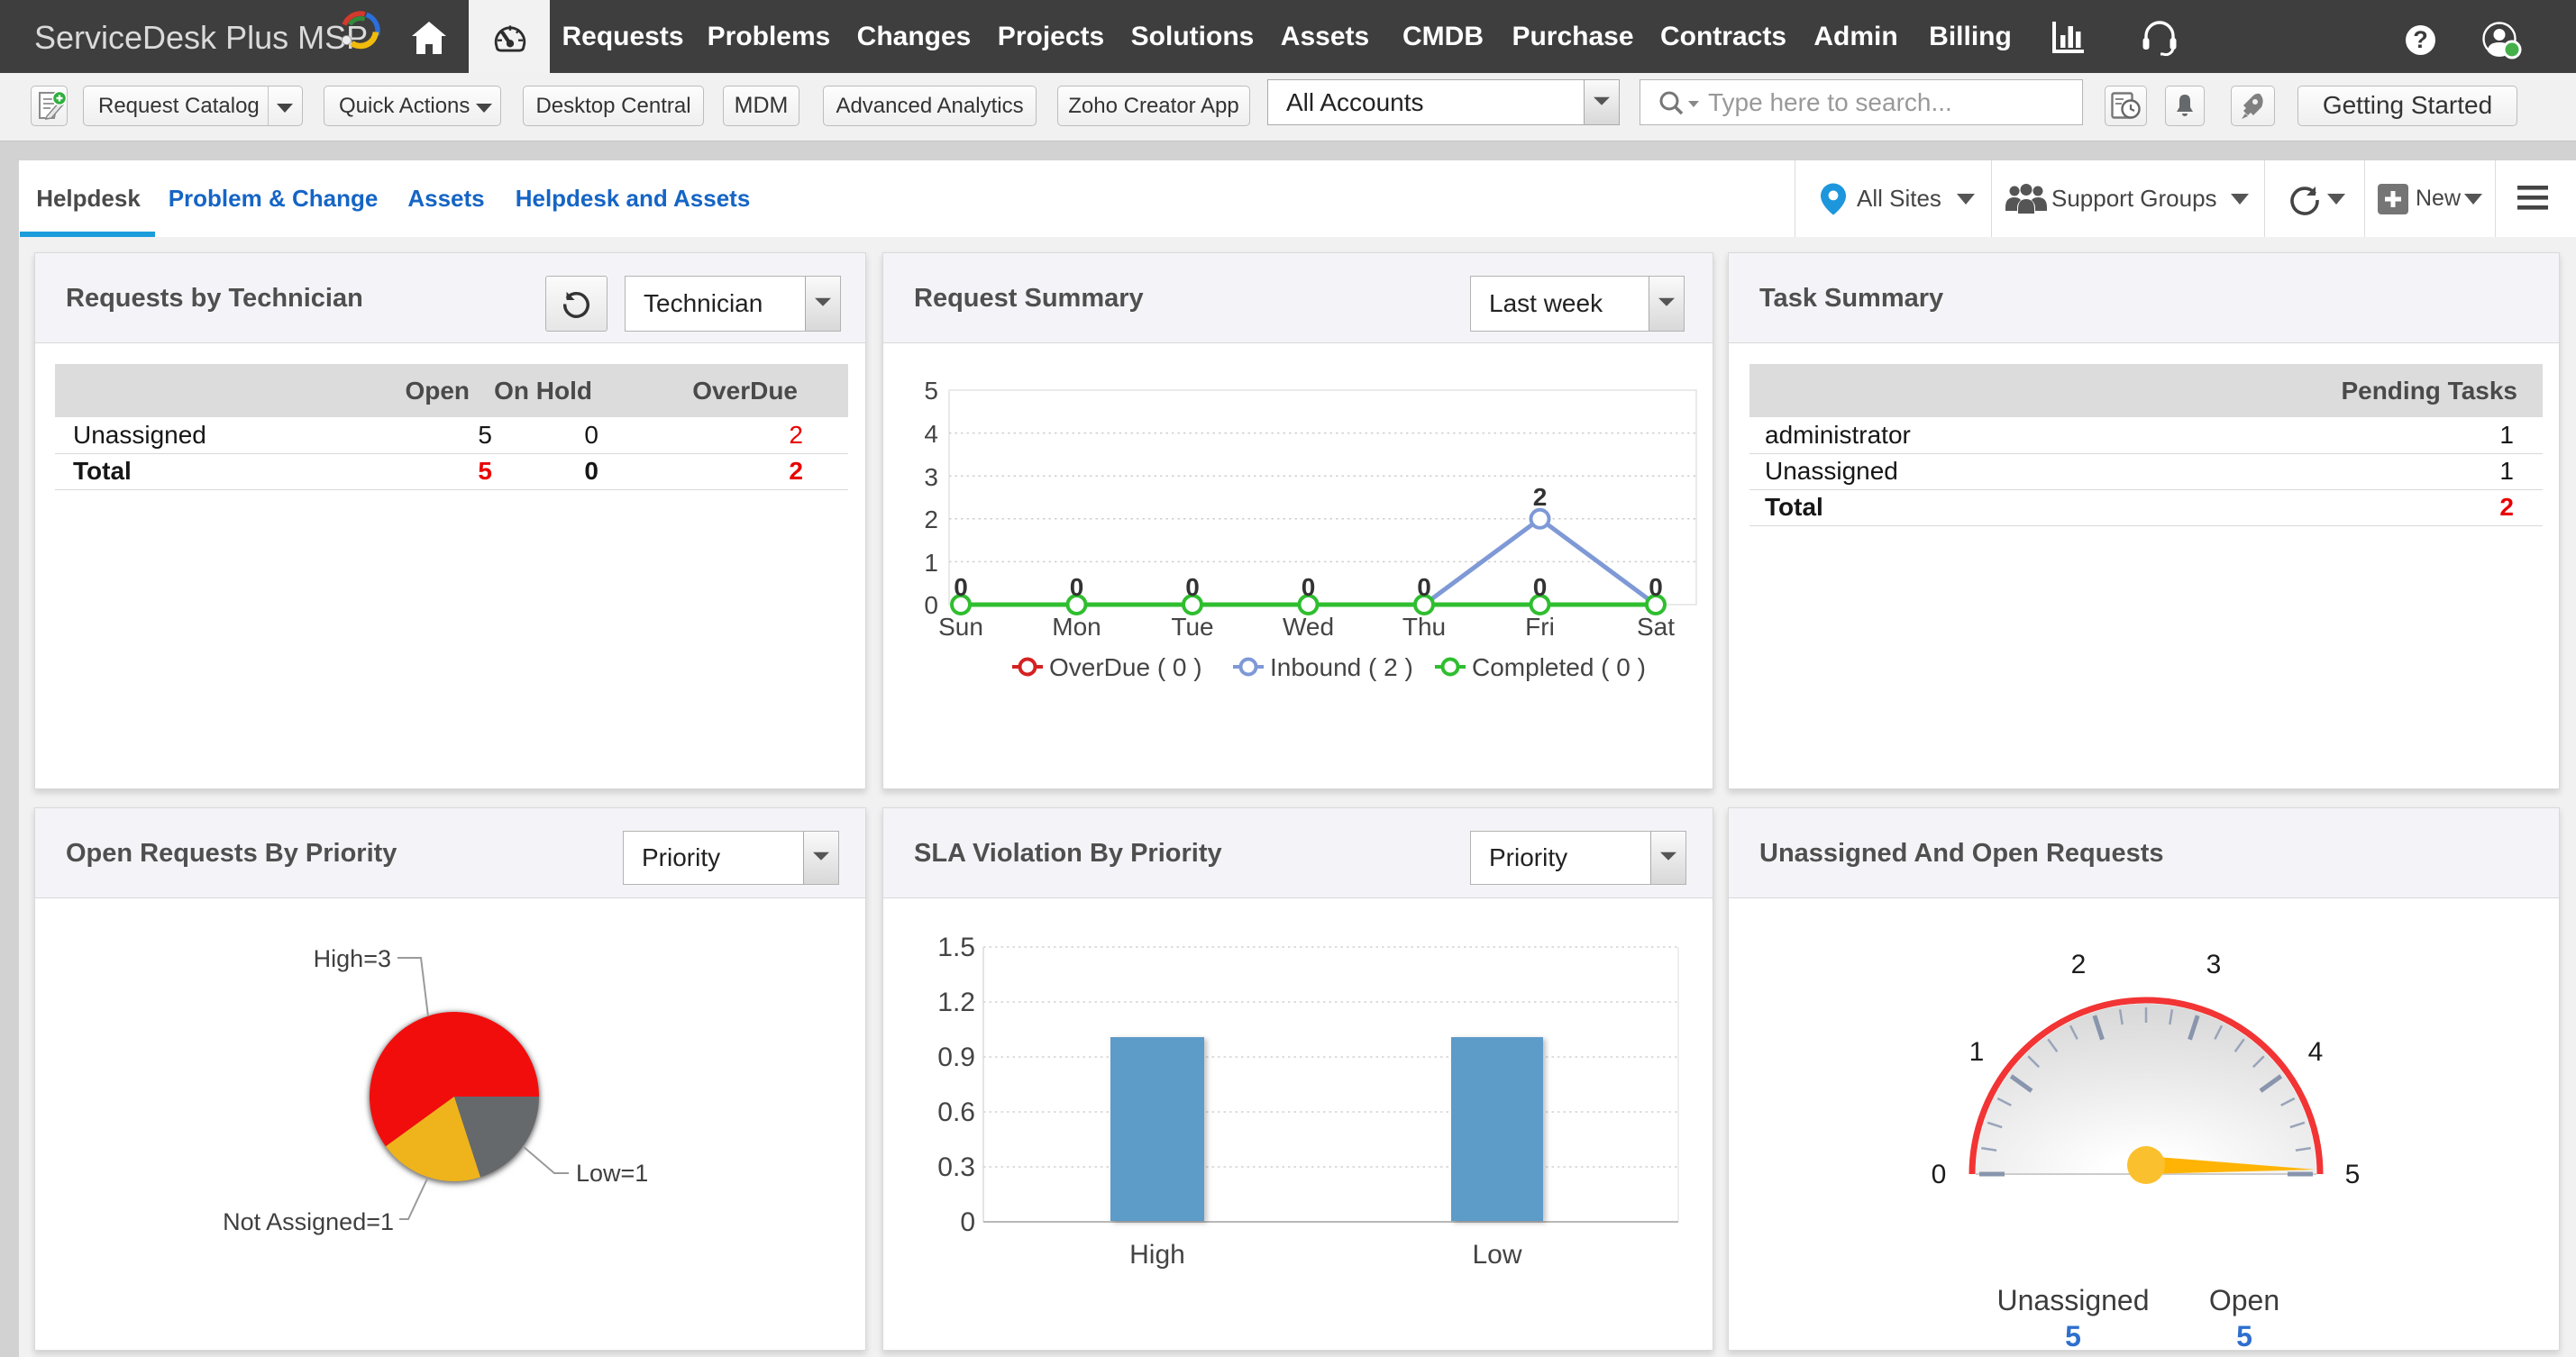 The width and height of the screenshot is (2576, 1357). I want to click on svg-text: Unassigned, so click(2073, 1300).